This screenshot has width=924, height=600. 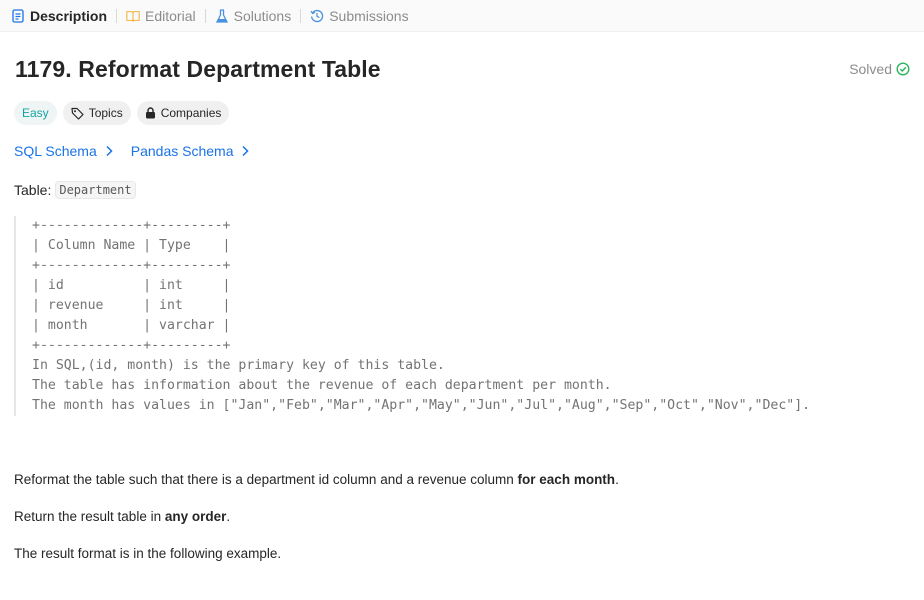 I want to click on solved-status: Solved, so click(x=879, y=69).